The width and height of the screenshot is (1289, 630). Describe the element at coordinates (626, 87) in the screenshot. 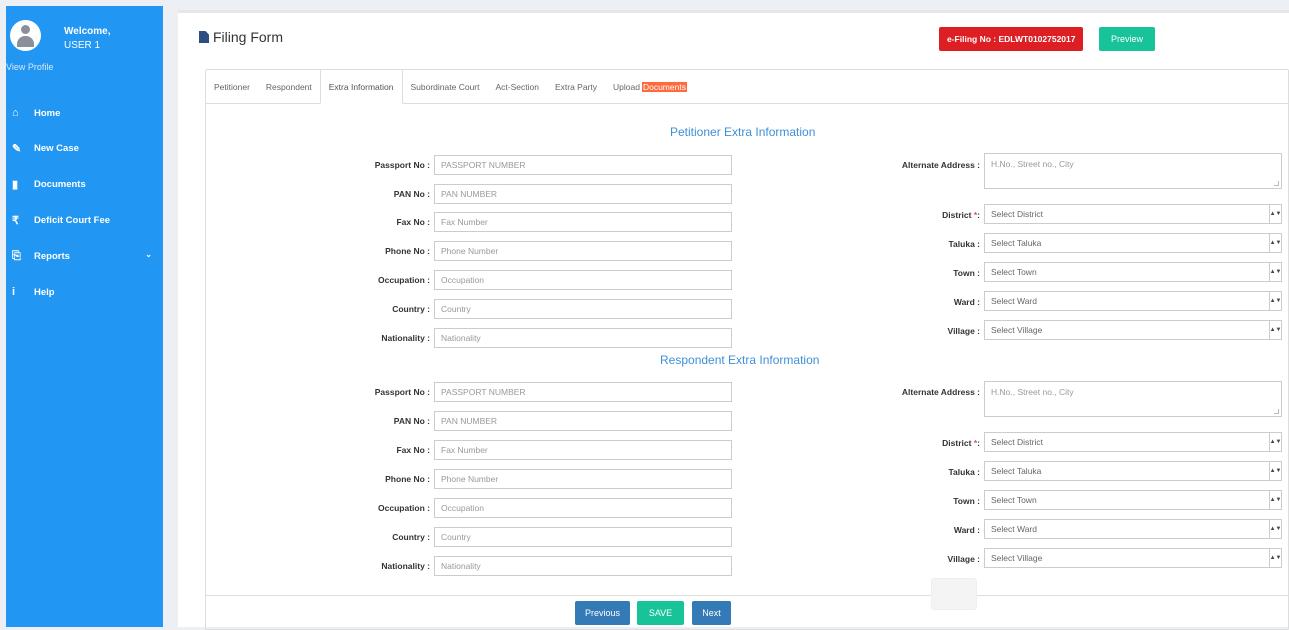

I see `tab-label: Upload` at that location.